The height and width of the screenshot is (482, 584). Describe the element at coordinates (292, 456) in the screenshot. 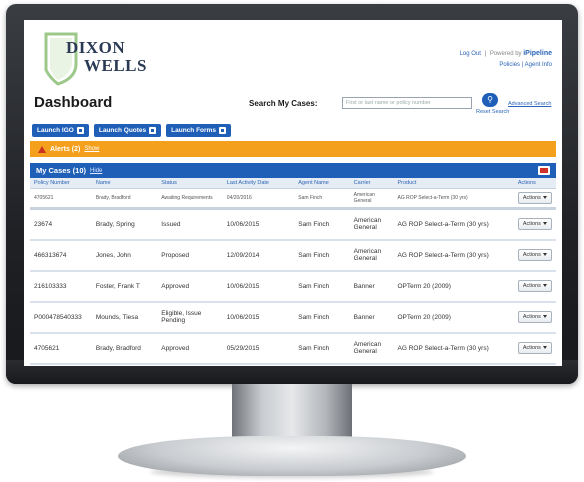

I see `monitor-stand-base` at that location.